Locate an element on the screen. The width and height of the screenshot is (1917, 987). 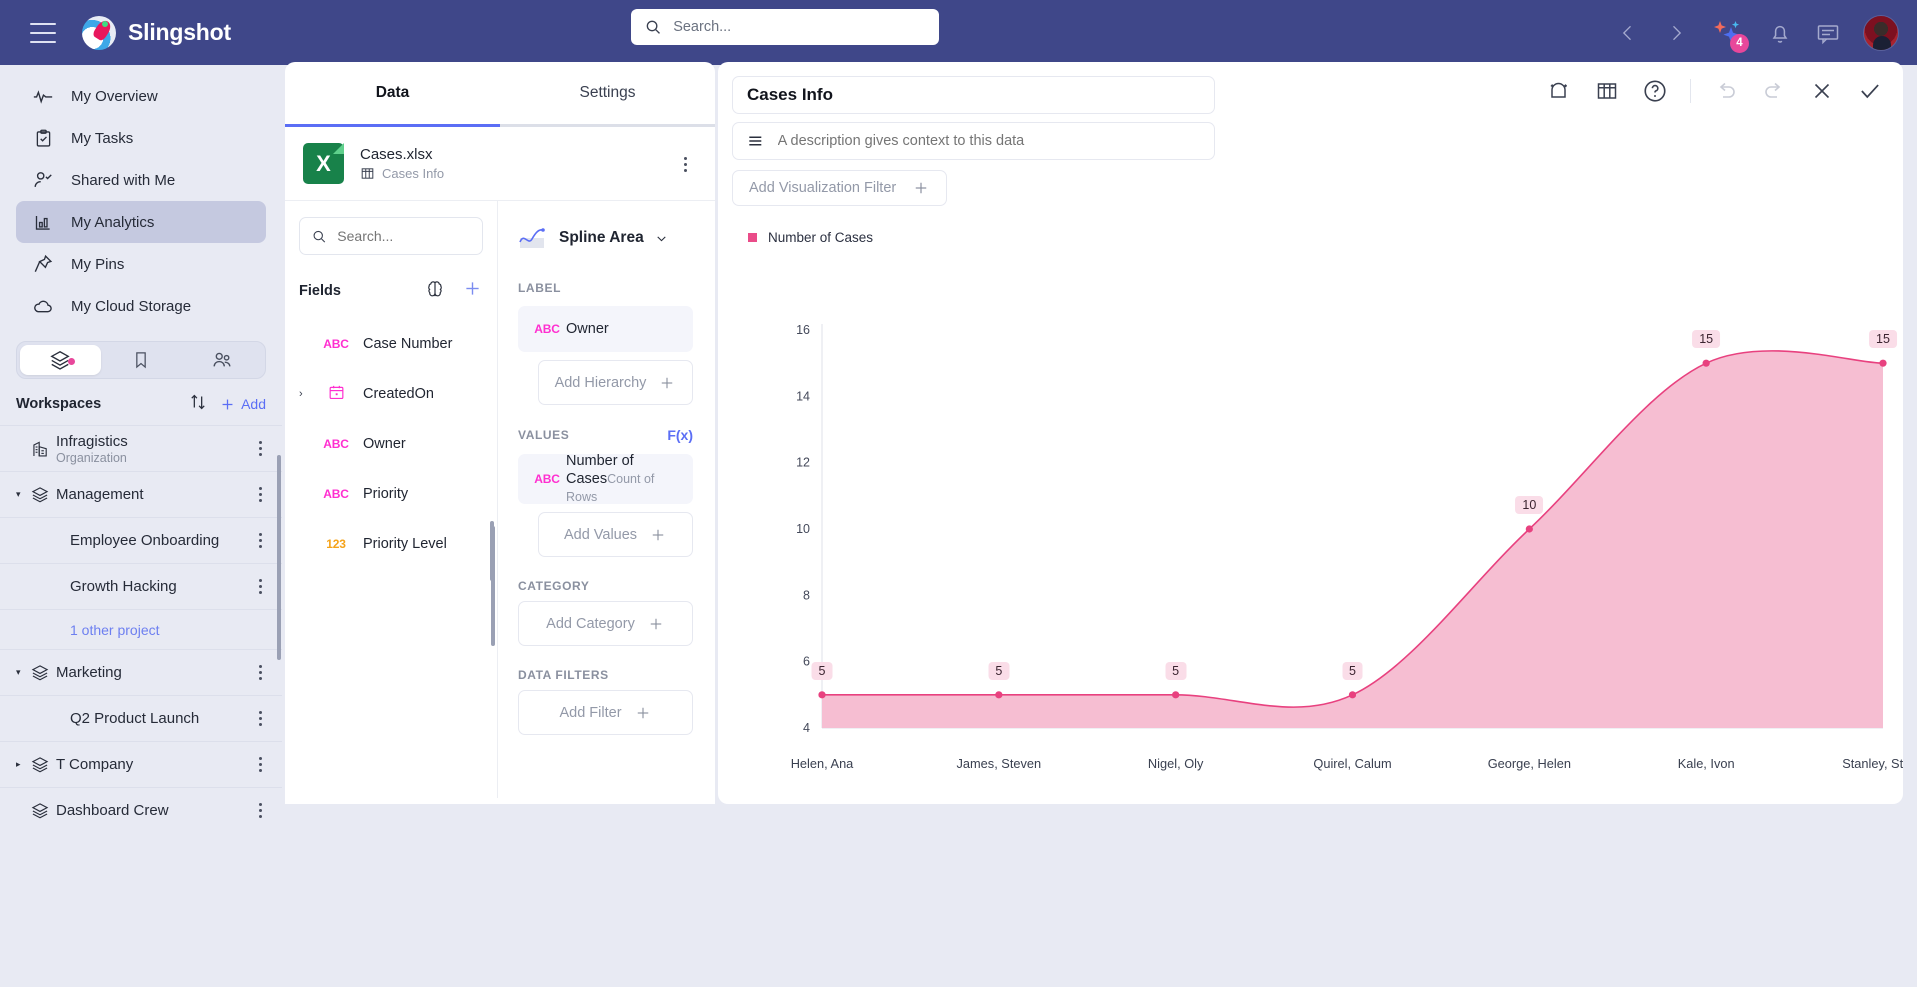
workspace-row: ▸ T Company is located at coordinates (141, 764).